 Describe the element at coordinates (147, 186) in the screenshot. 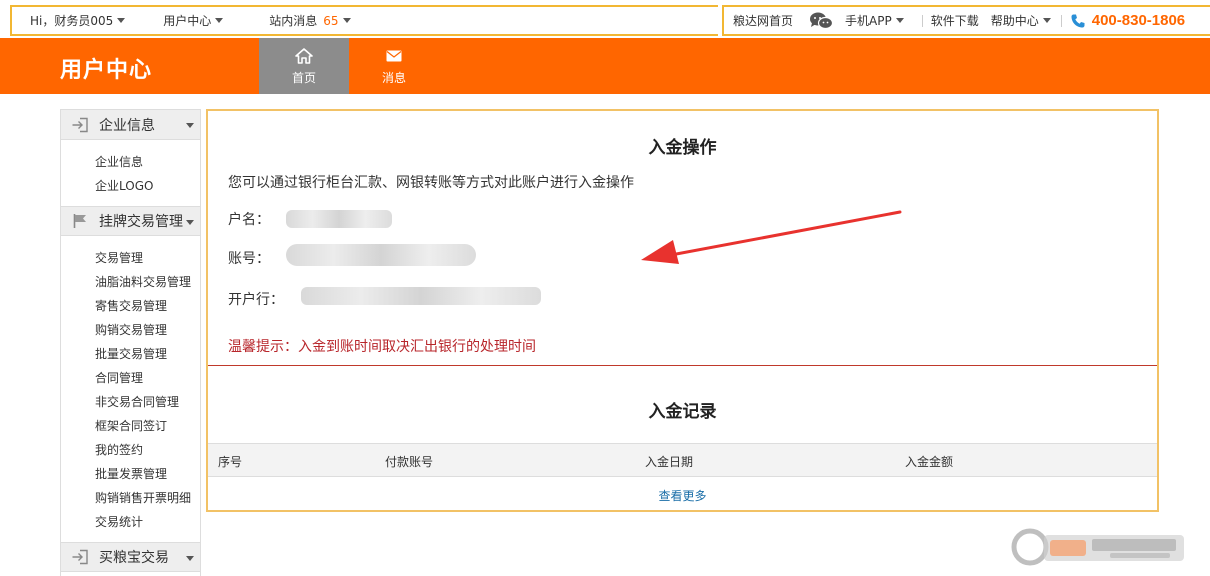

I see `sidebar-item-company-logo: 企业LOGO` at that location.